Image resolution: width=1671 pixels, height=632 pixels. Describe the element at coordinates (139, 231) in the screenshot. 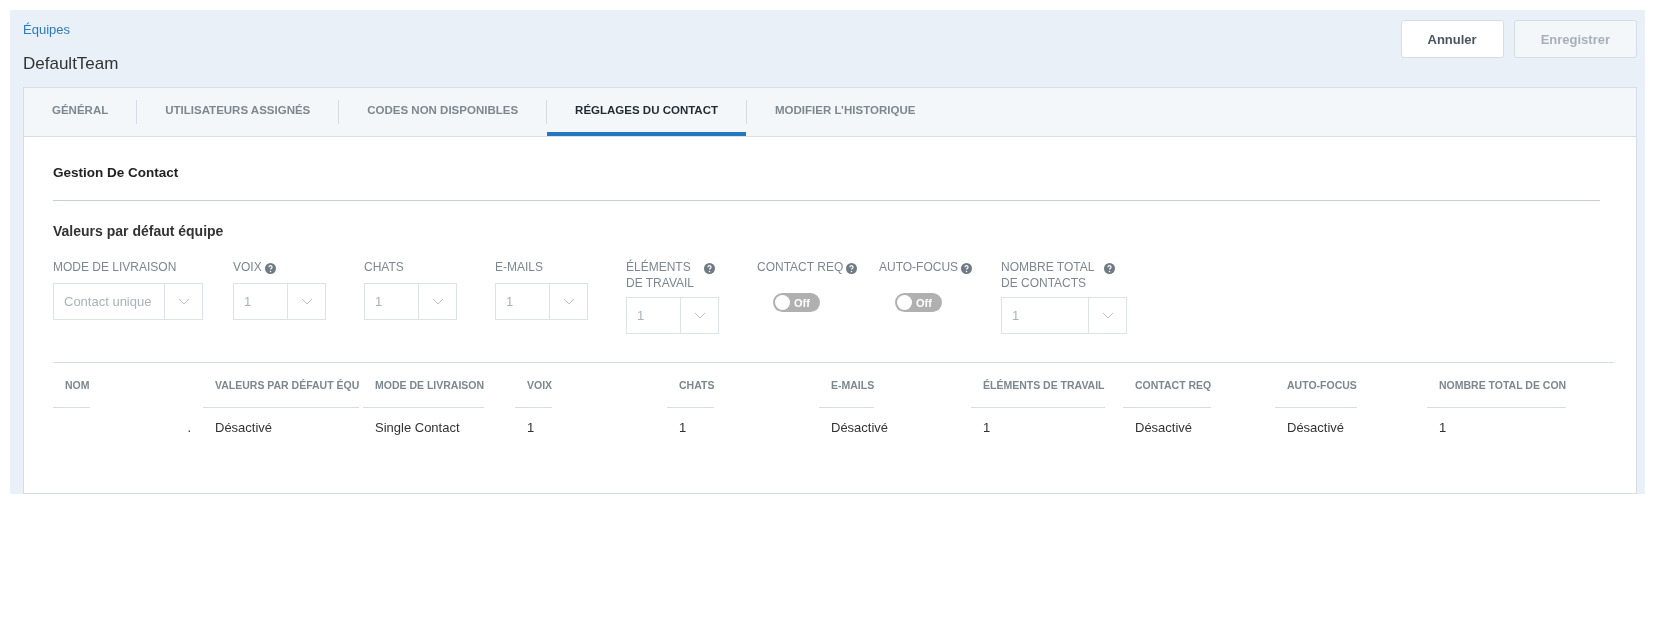

I see `subsection-title: Valeurs par défaut équipe` at that location.